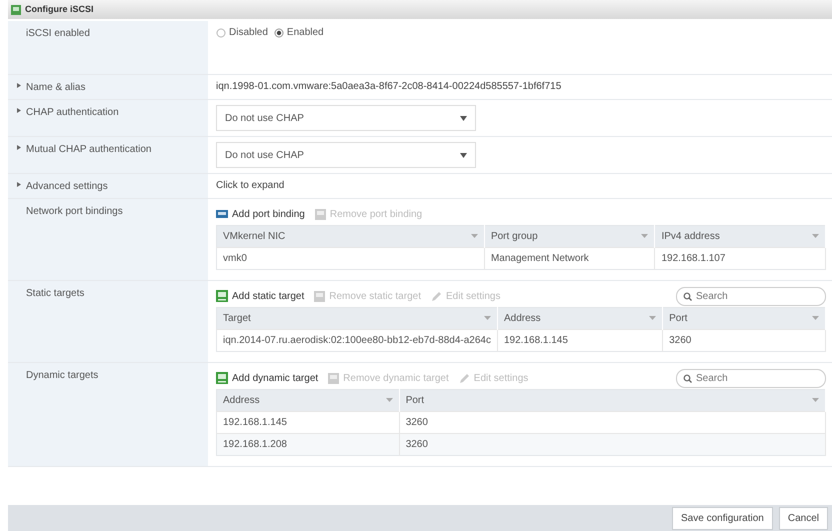 This screenshot has width=832, height=531. Describe the element at coordinates (803, 518) in the screenshot. I see `cancel-button: Cancel` at that location.